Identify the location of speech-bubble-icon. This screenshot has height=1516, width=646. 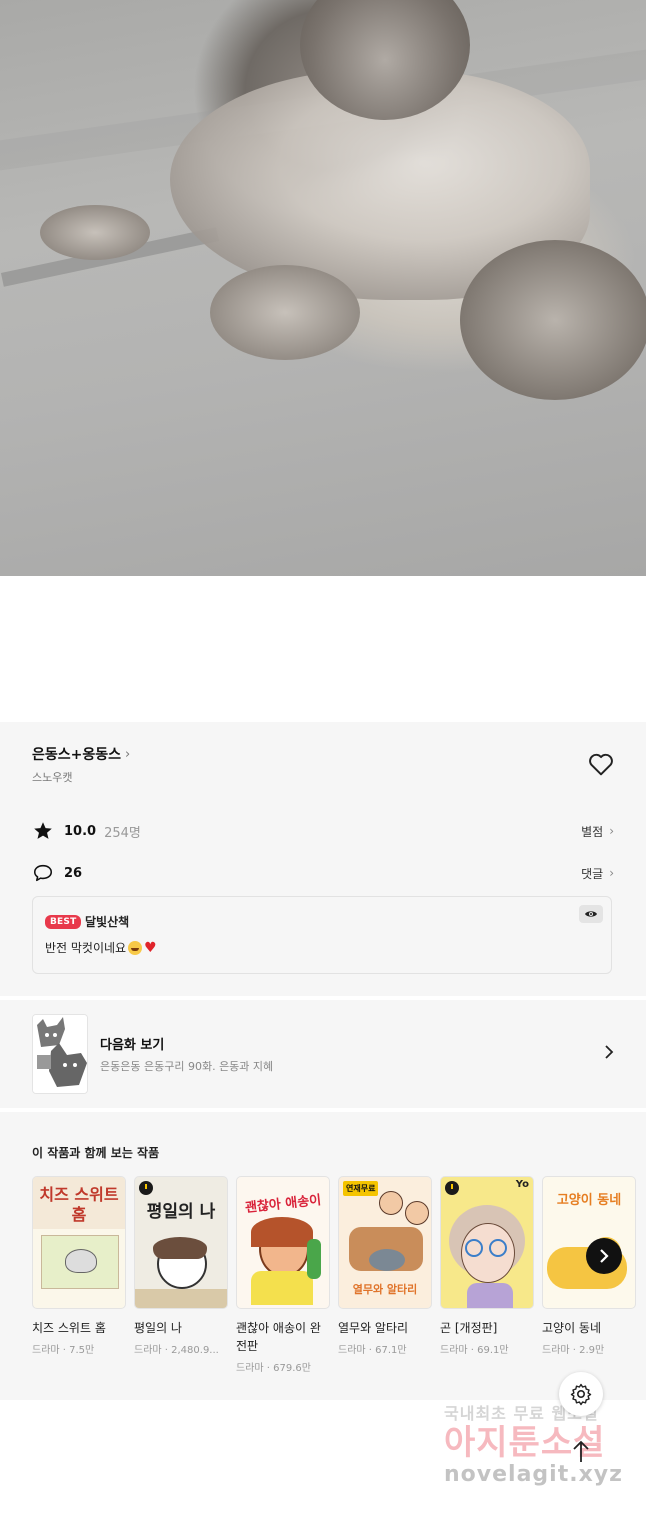
(43, 873).